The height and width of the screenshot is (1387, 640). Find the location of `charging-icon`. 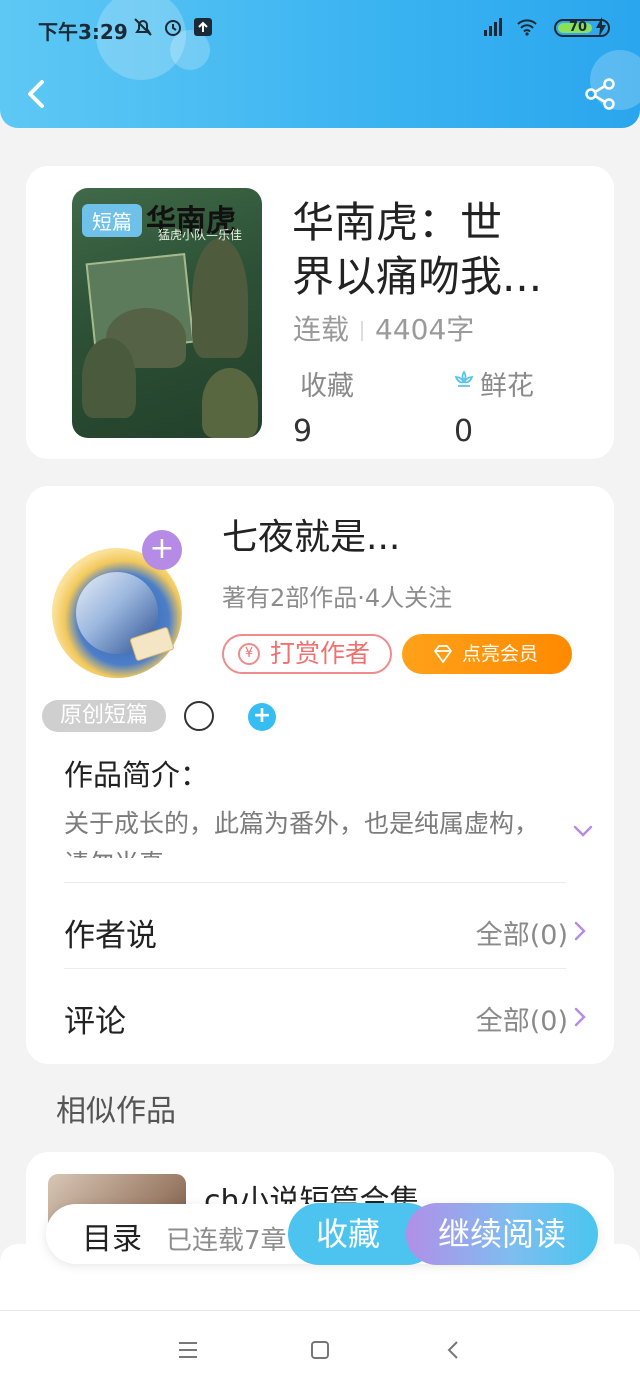

charging-icon is located at coordinates (601, 27).